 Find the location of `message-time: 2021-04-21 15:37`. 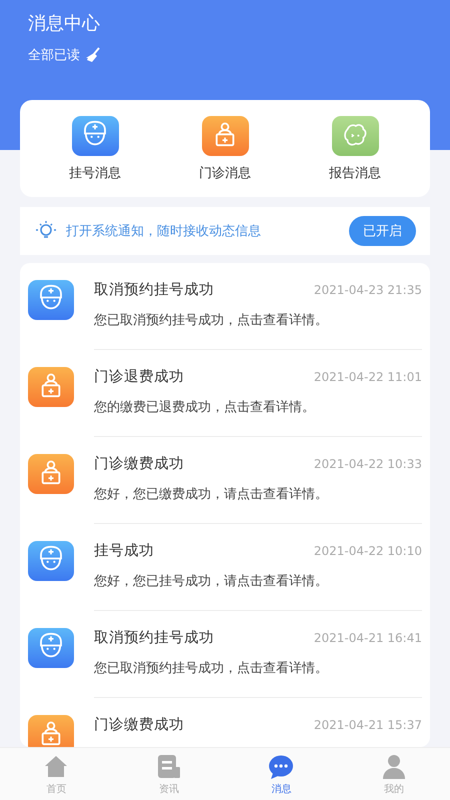

message-time: 2021-04-21 15:37 is located at coordinates (368, 725).